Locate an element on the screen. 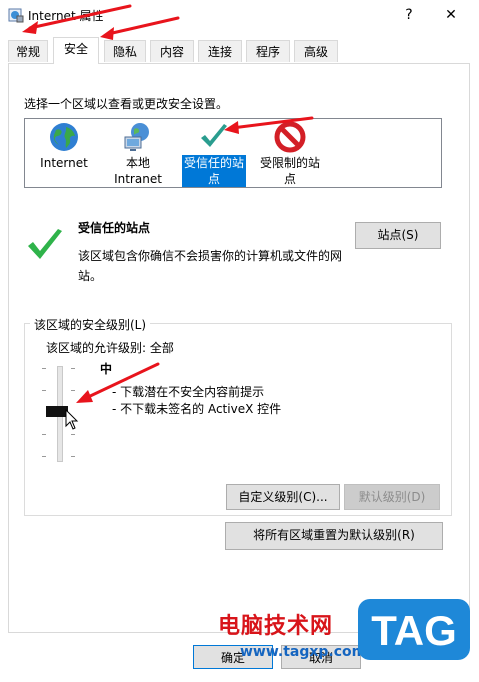  tab-security: 安全 is located at coordinates (76, 50).